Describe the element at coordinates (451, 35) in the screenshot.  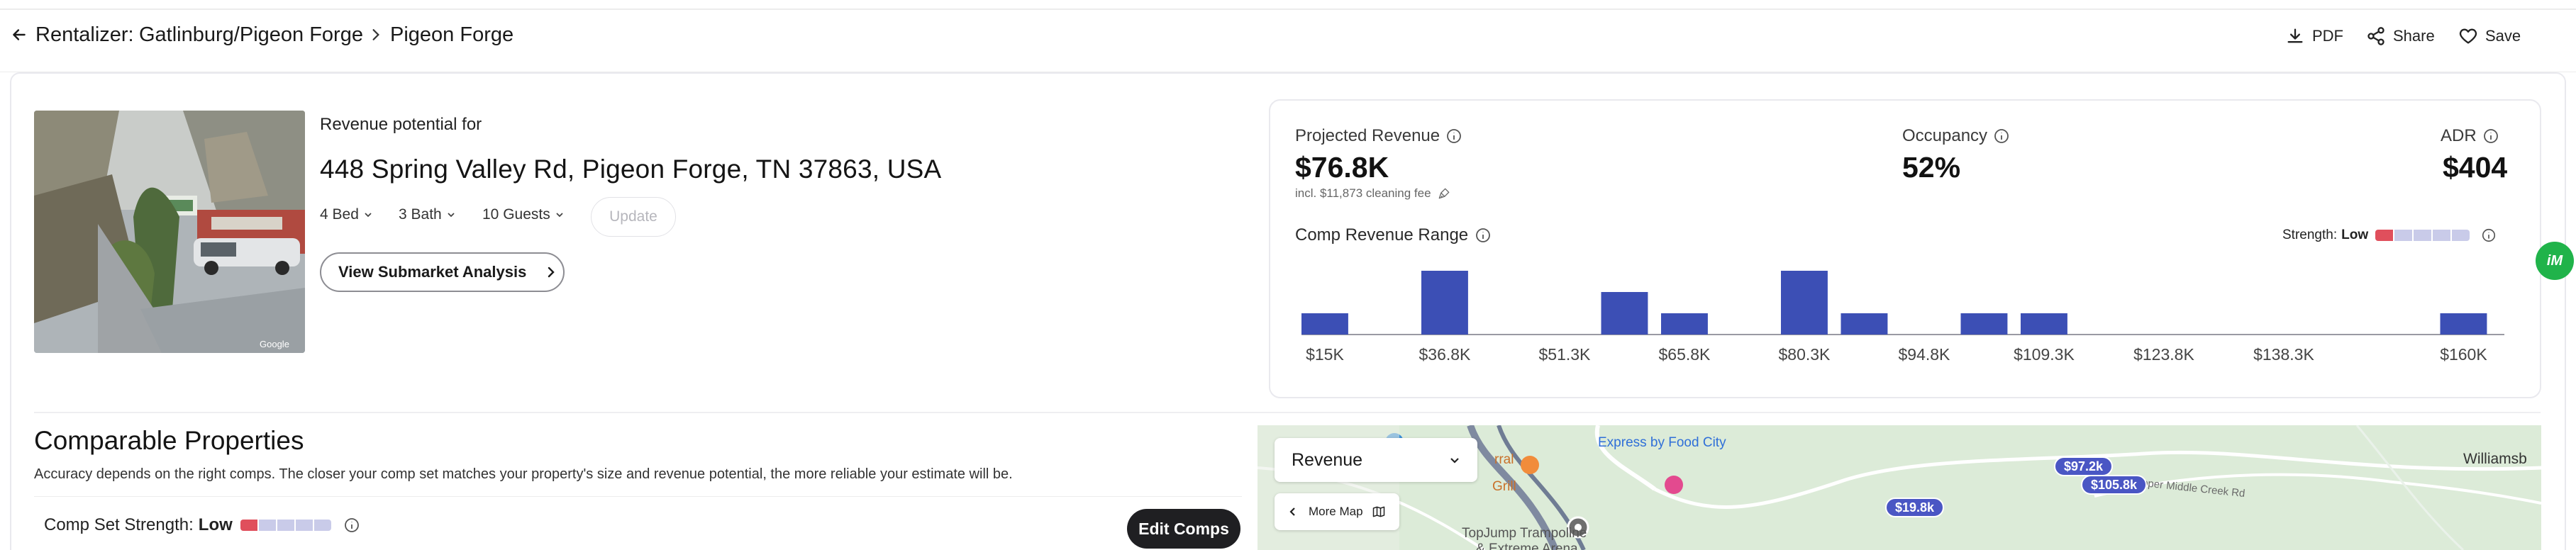
I see `breadcrumb-submarket: Pigeon Forge` at that location.